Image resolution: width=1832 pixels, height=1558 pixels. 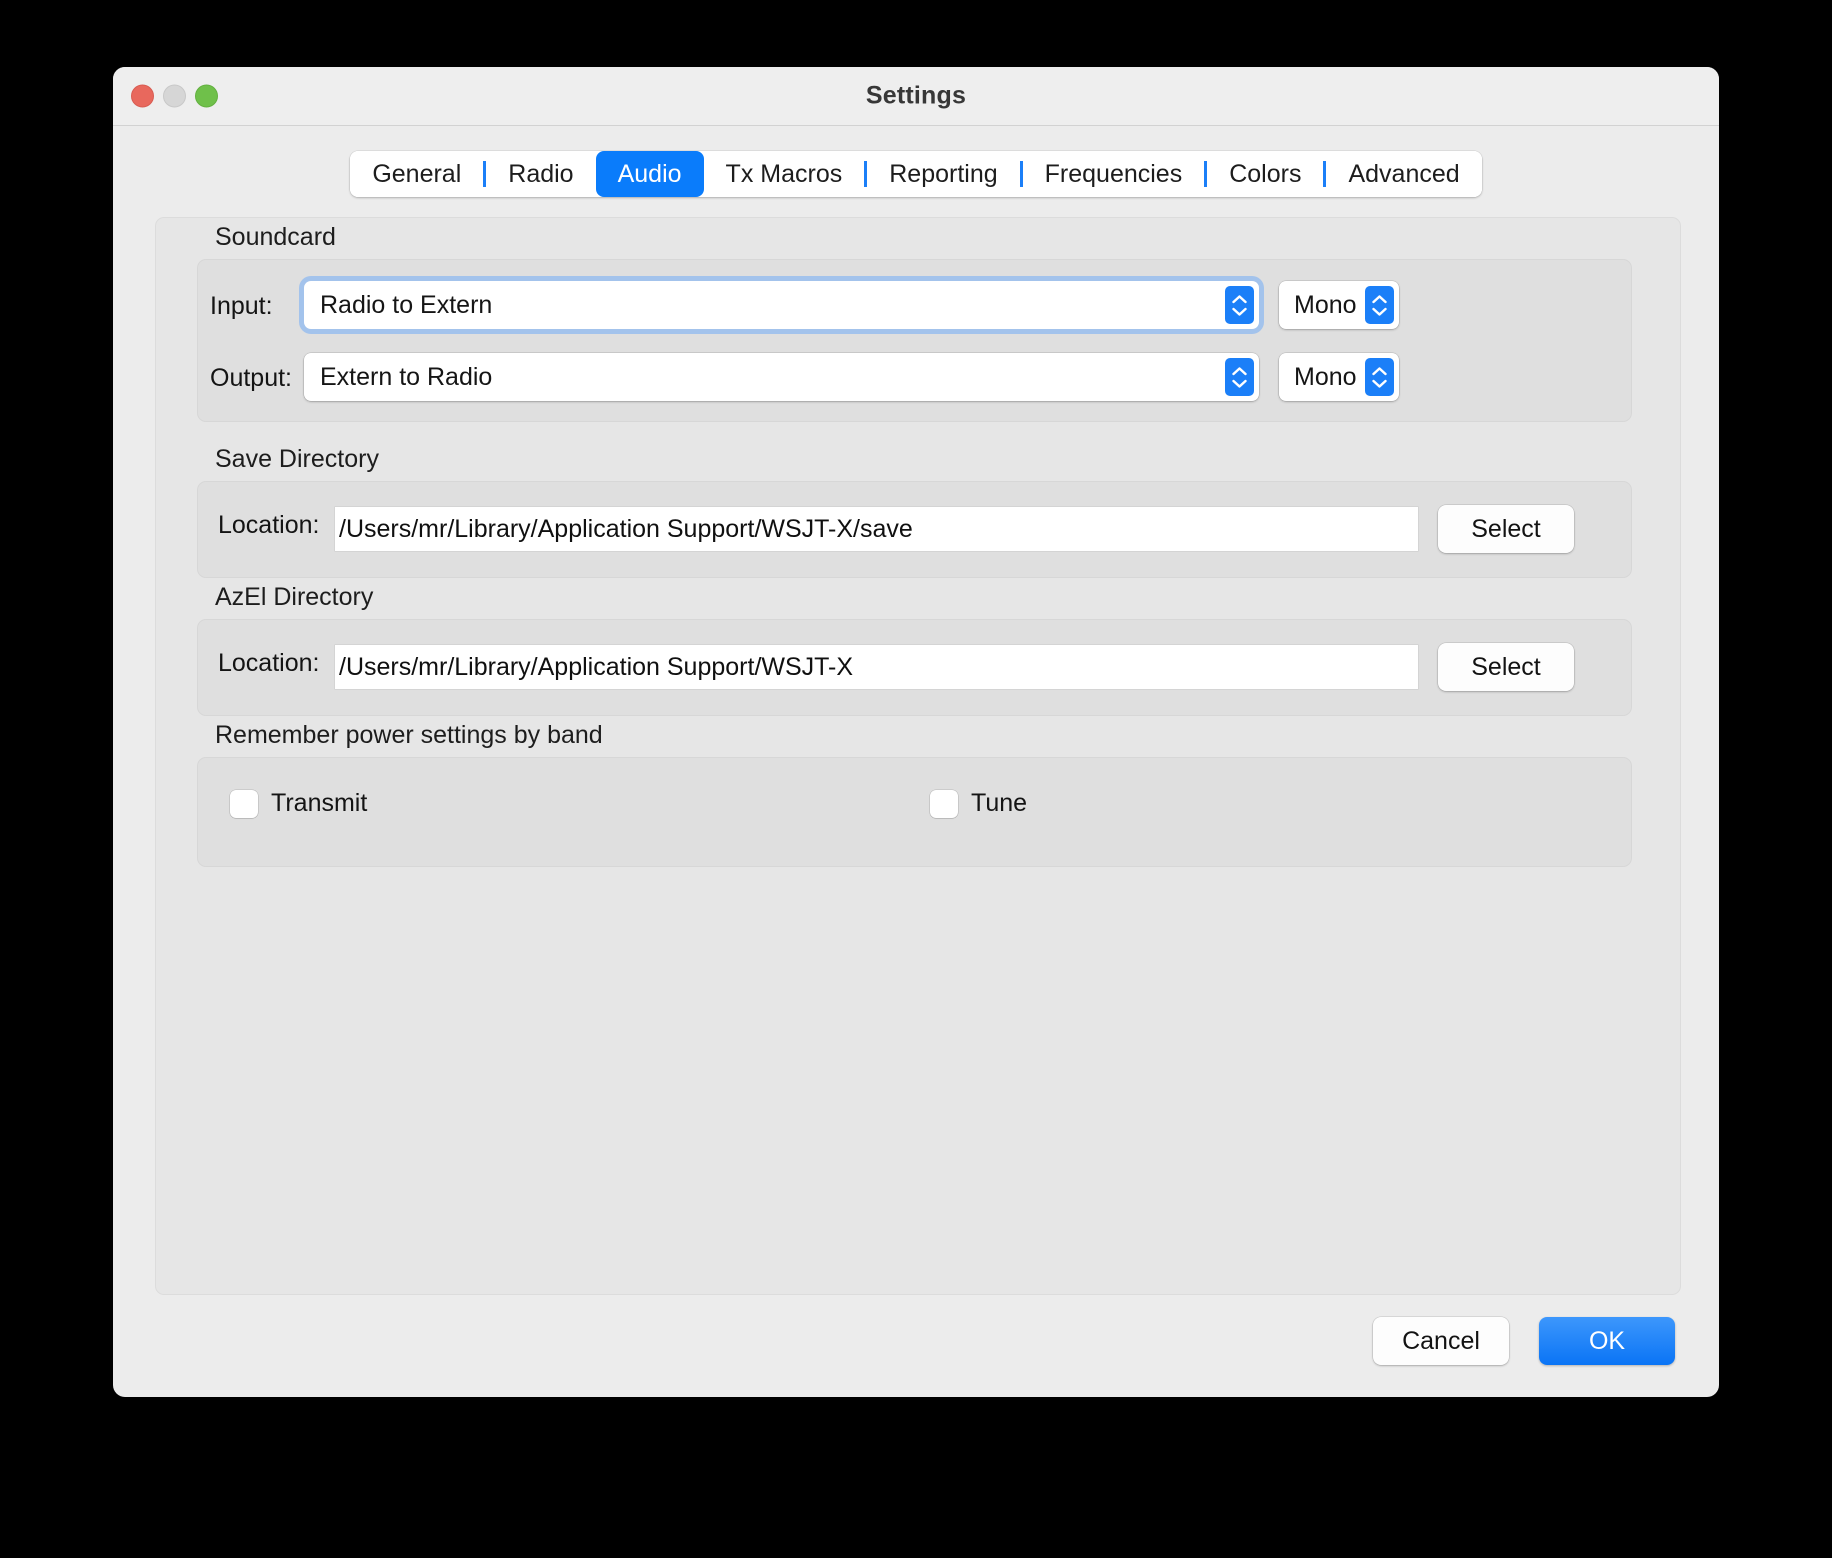 I want to click on input-channel-popup: Mono, so click(x=1339, y=305).